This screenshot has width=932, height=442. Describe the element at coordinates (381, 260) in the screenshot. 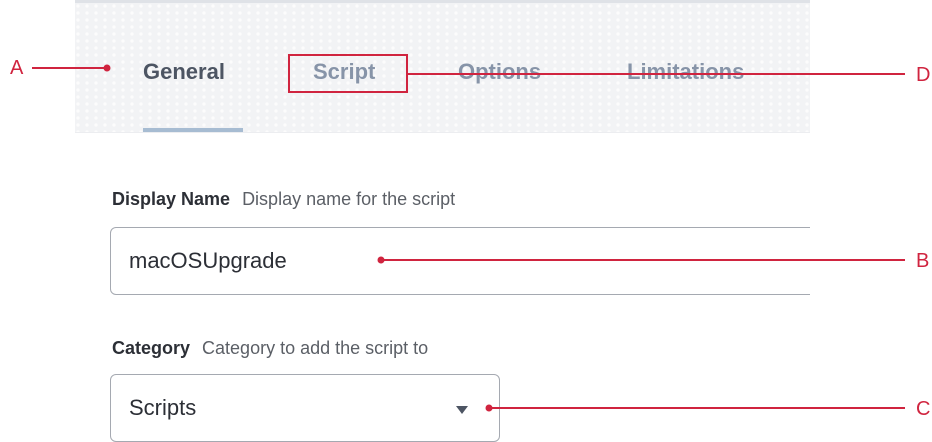

I see `callout-b-dot` at that location.